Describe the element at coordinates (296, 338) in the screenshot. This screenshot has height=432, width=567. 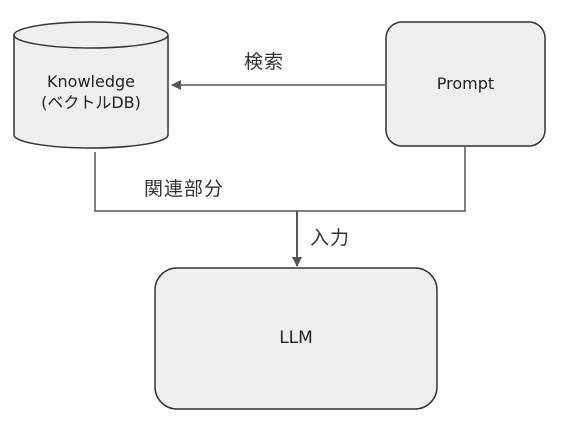
I see `llm-label: LLM` at that location.